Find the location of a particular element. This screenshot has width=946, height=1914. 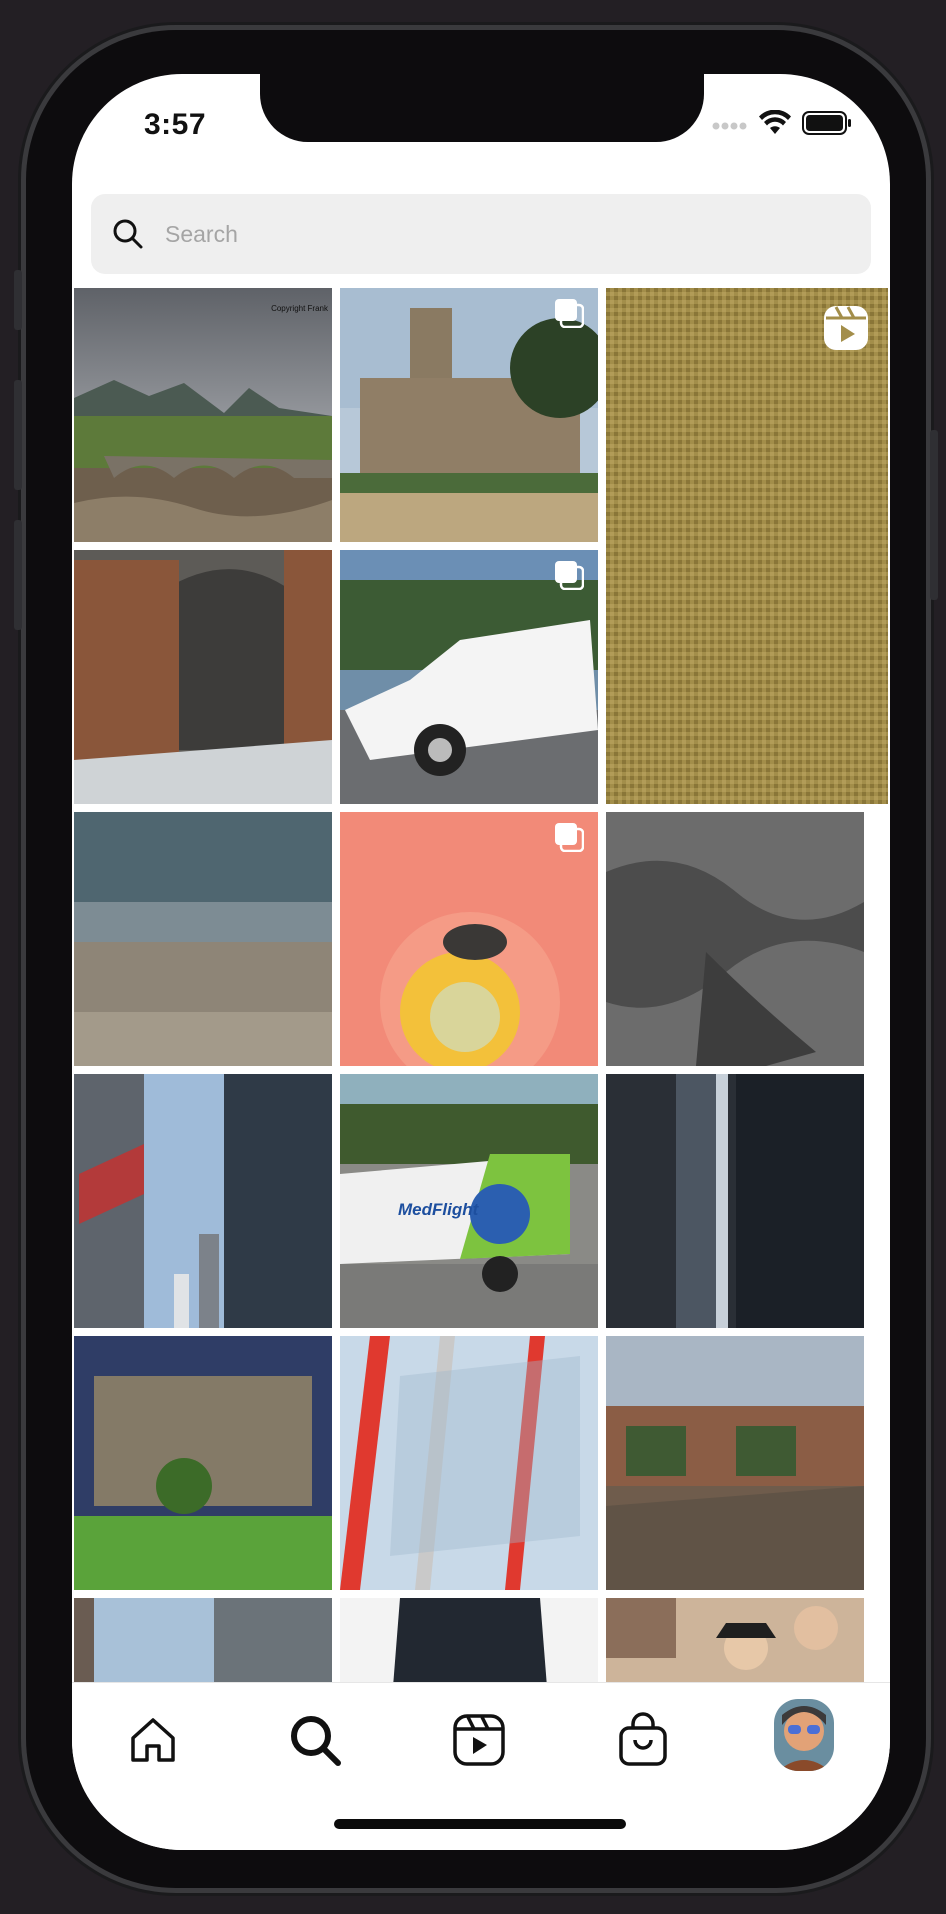

photo-caption: Copyright Frank is located at coordinates (299, 308).